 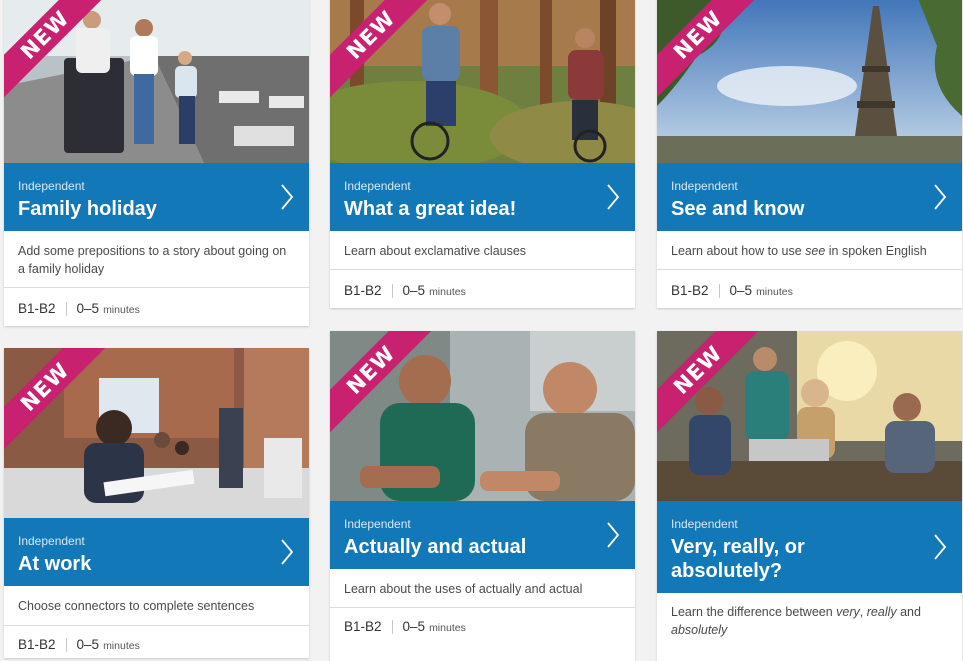 What do you see at coordinates (815, 251) in the screenshot?
I see `description-emphasis: see` at bounding box center [815, 251].